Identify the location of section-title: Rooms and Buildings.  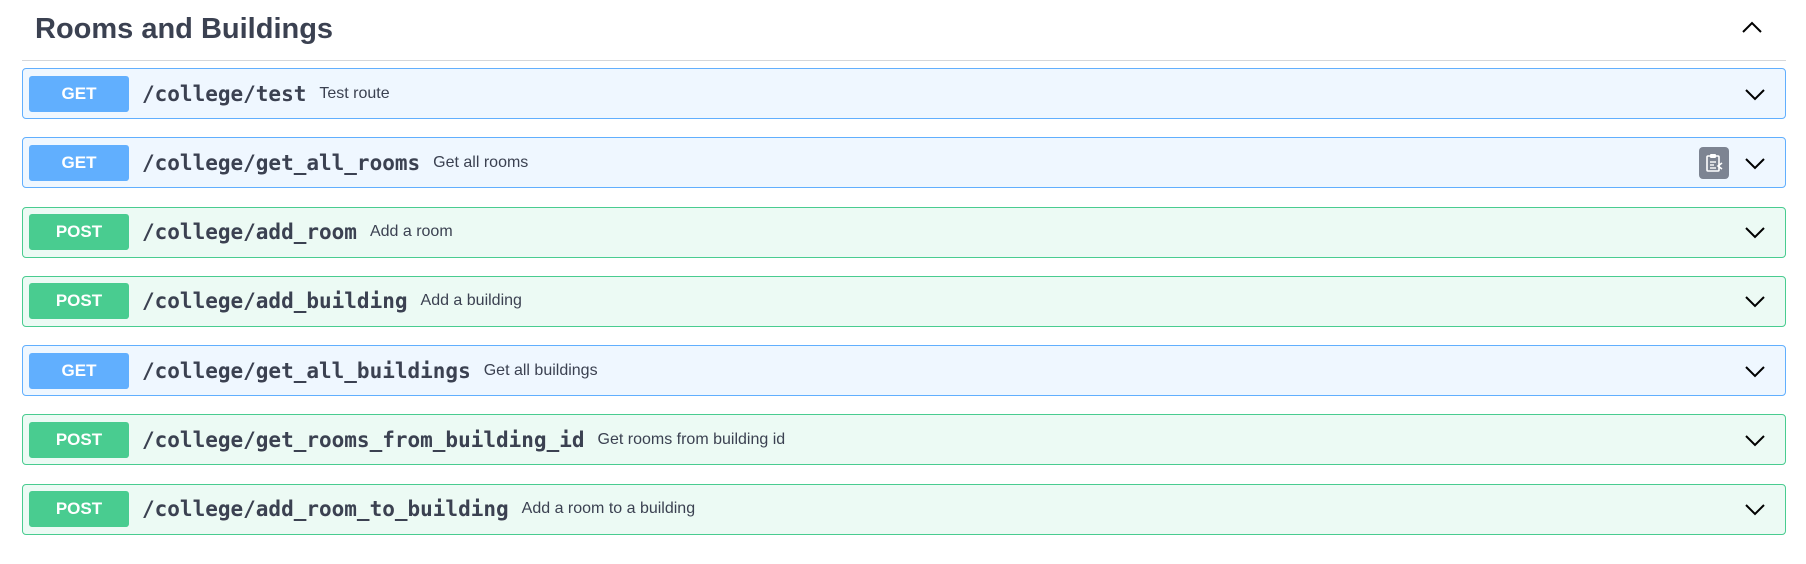
(184, 28).